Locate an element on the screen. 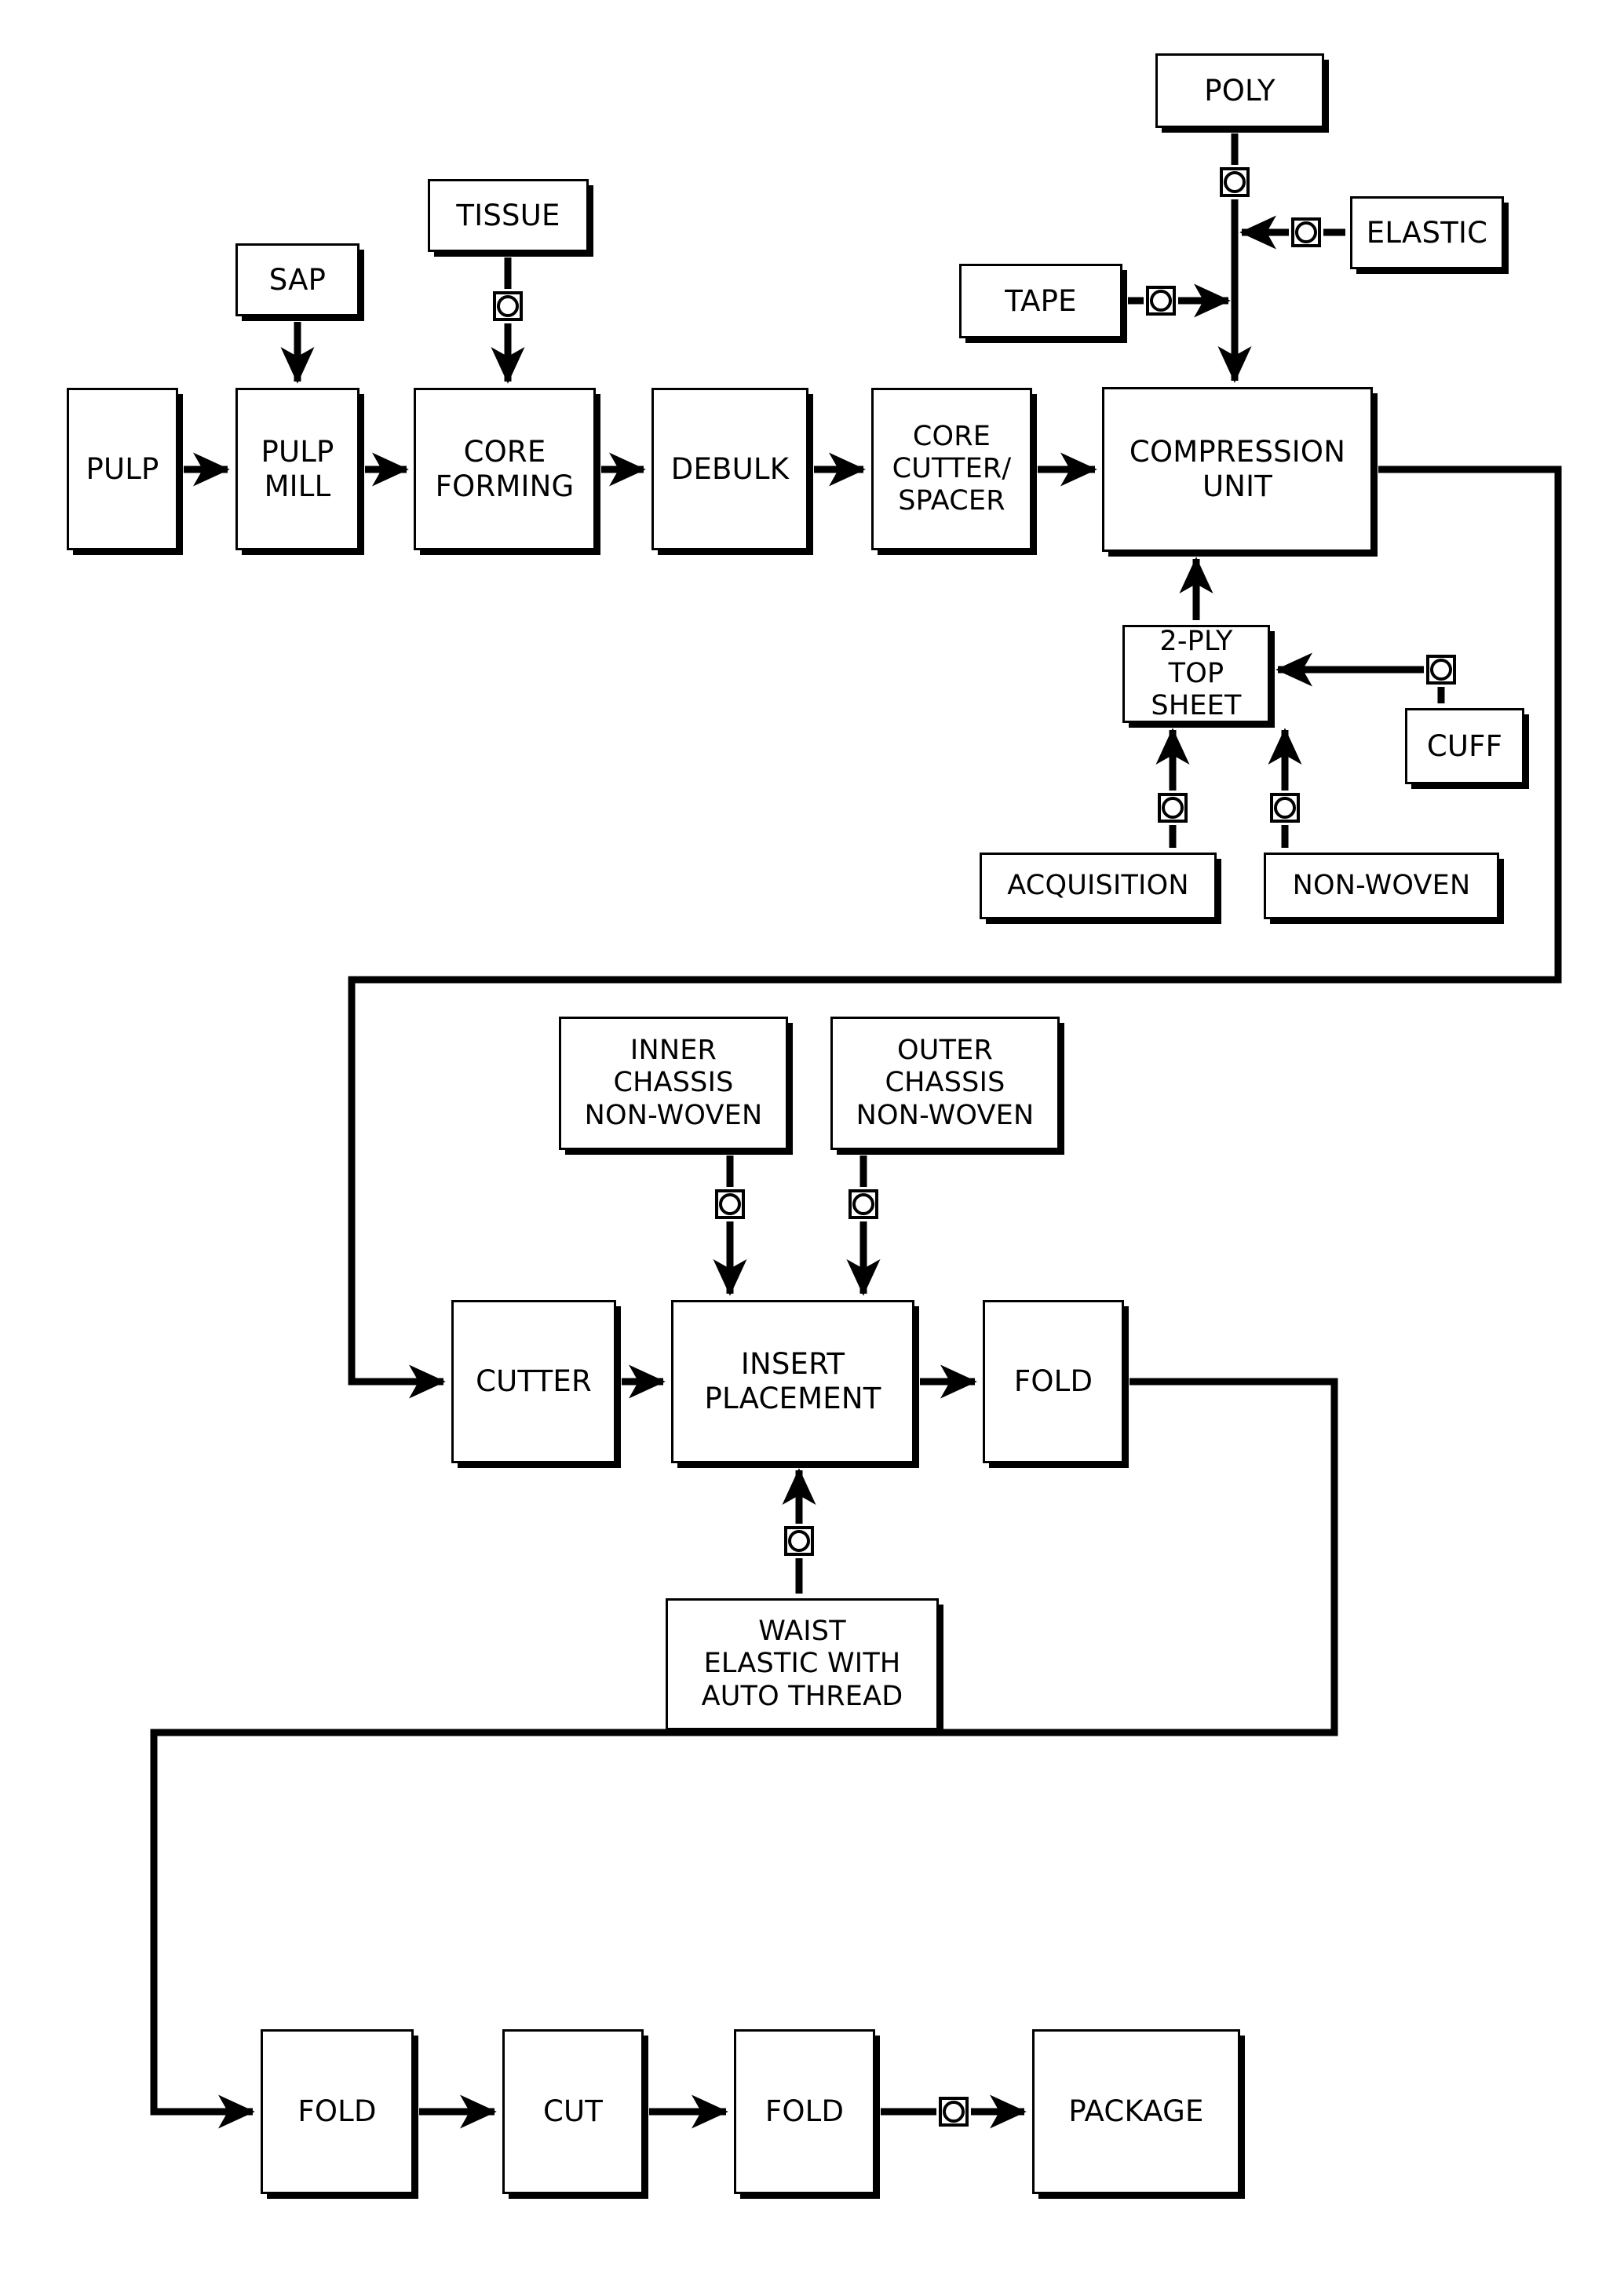 The image size is (1624, 2293). node-cutter: CUTTER is located at coordinates (534, 1381).